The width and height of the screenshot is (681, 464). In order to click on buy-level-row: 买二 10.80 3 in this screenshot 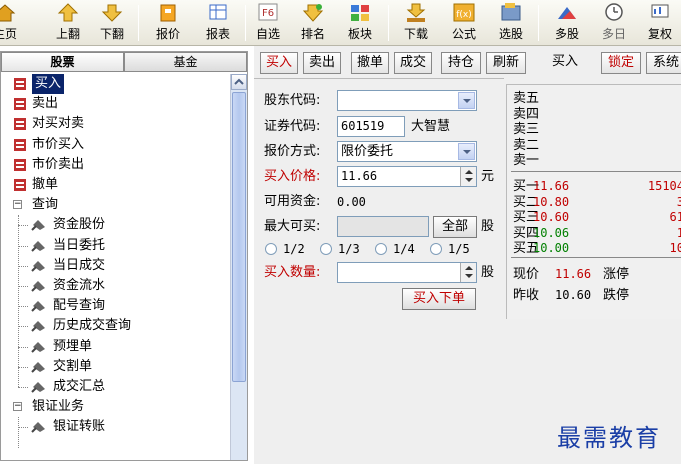, I will do `click(597, 202)`.